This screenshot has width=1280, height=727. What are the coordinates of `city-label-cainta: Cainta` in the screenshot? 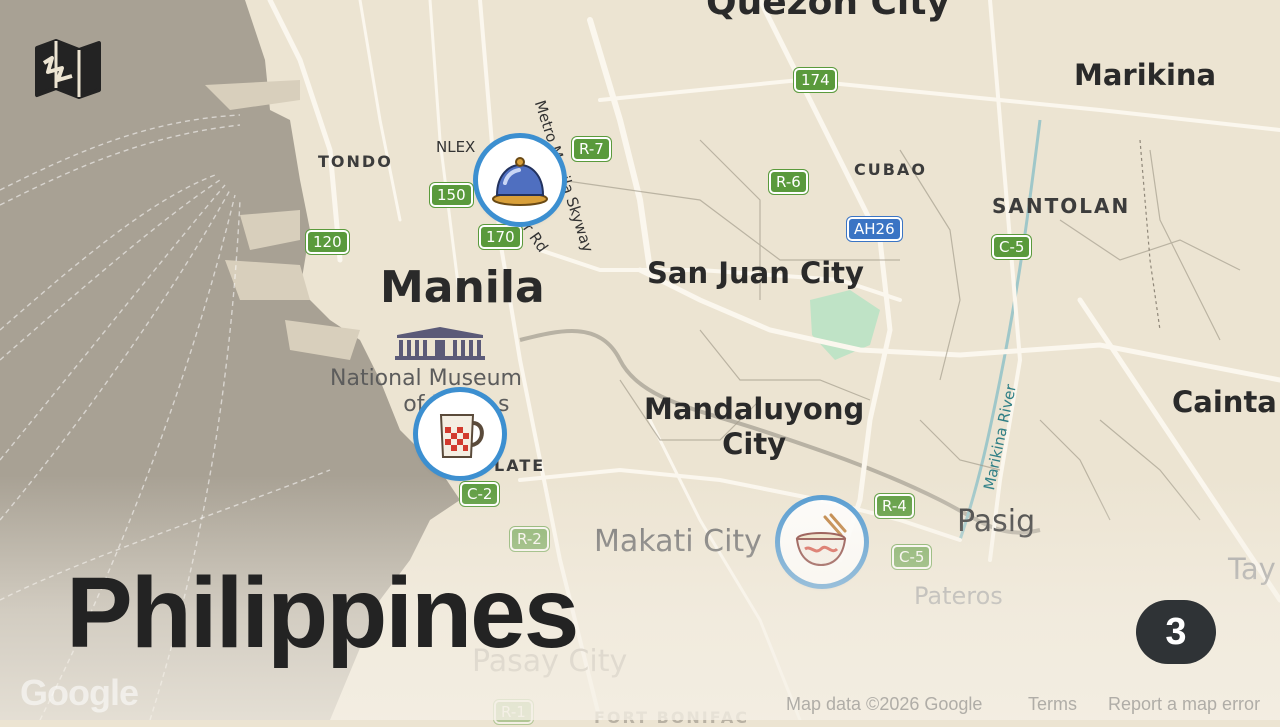 It's located at (1224, 402).